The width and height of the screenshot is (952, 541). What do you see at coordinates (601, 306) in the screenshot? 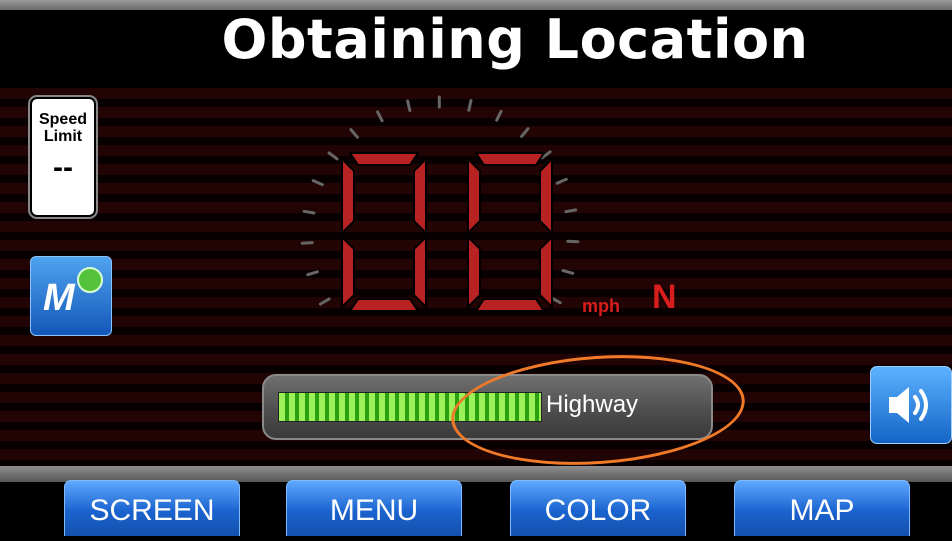
I see `speed-unit: mph` at bounding box center [601, 306].